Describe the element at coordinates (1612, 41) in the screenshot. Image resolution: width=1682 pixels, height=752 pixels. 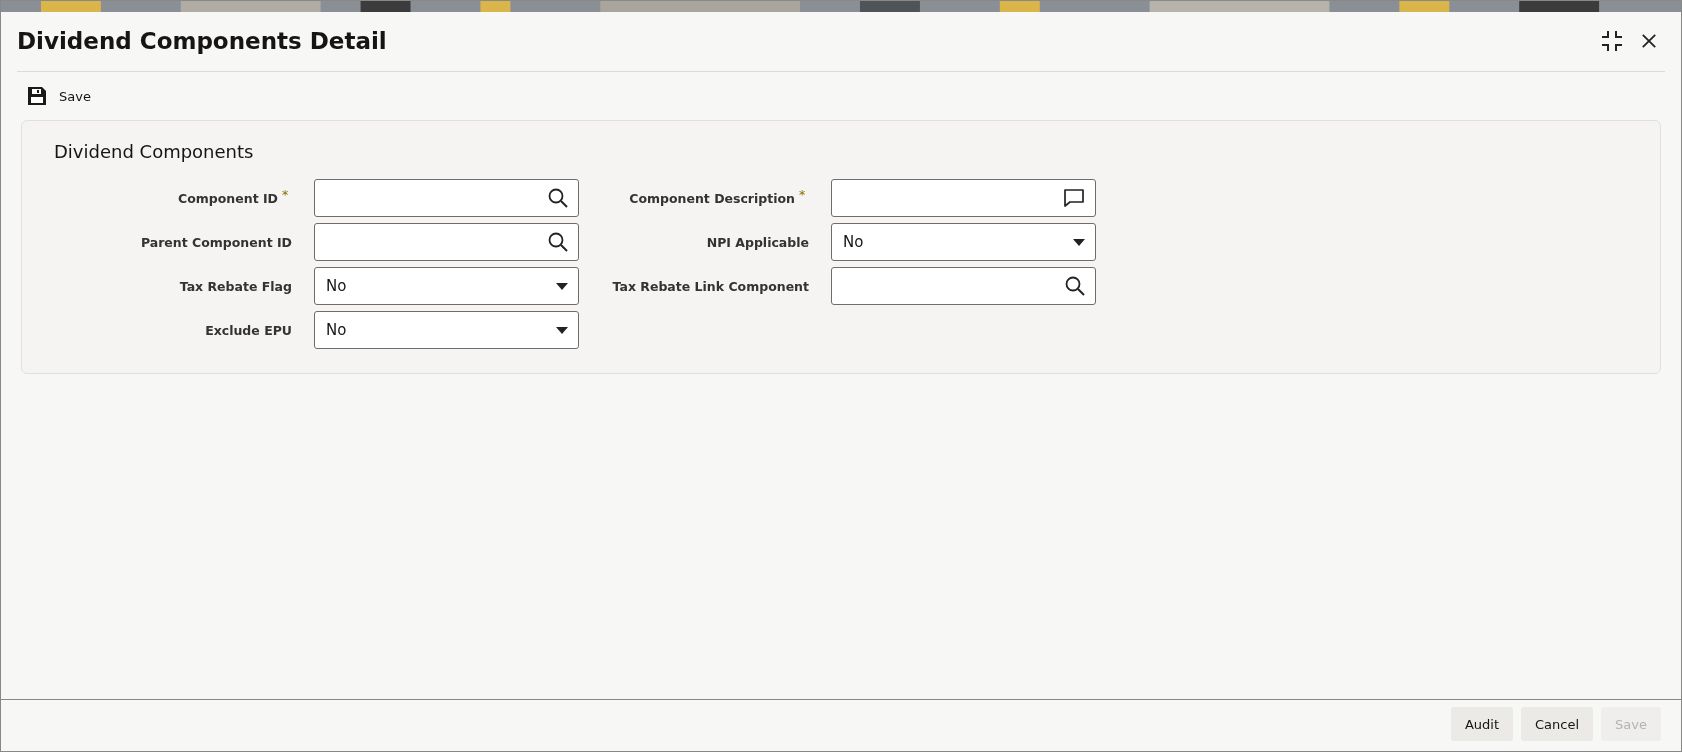
I see `collapse-icon` at that location.